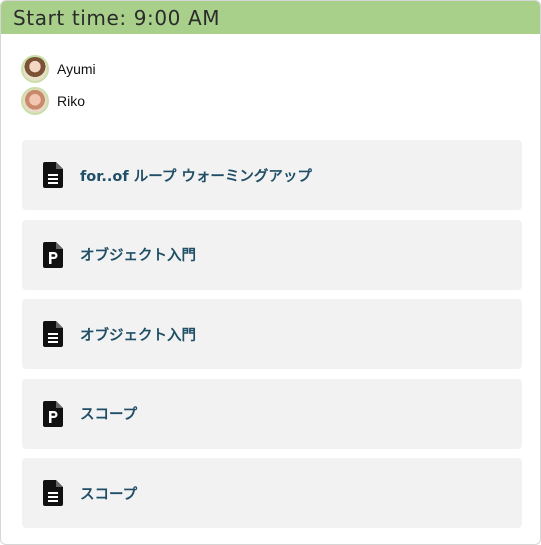 This screenshot has height=545, width=541. Describe the element at coordinates (71, 101) in the screenshot. I see `member-name: Riko` at that location.